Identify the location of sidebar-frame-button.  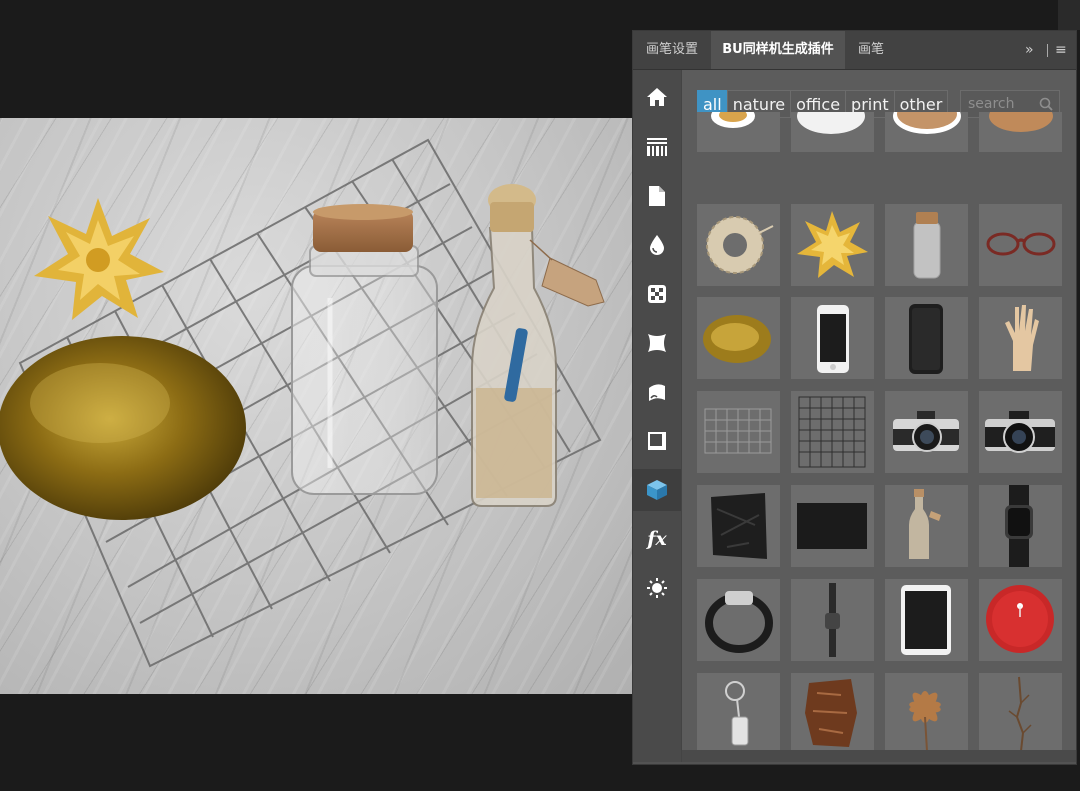
(657, 441).